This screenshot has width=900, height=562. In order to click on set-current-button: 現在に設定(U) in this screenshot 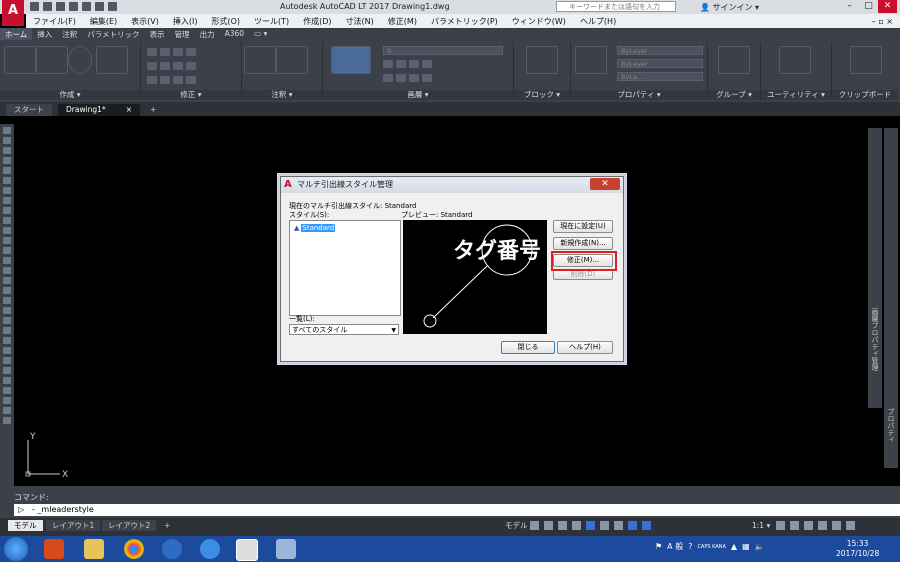, I will do `click(583, 226)`.